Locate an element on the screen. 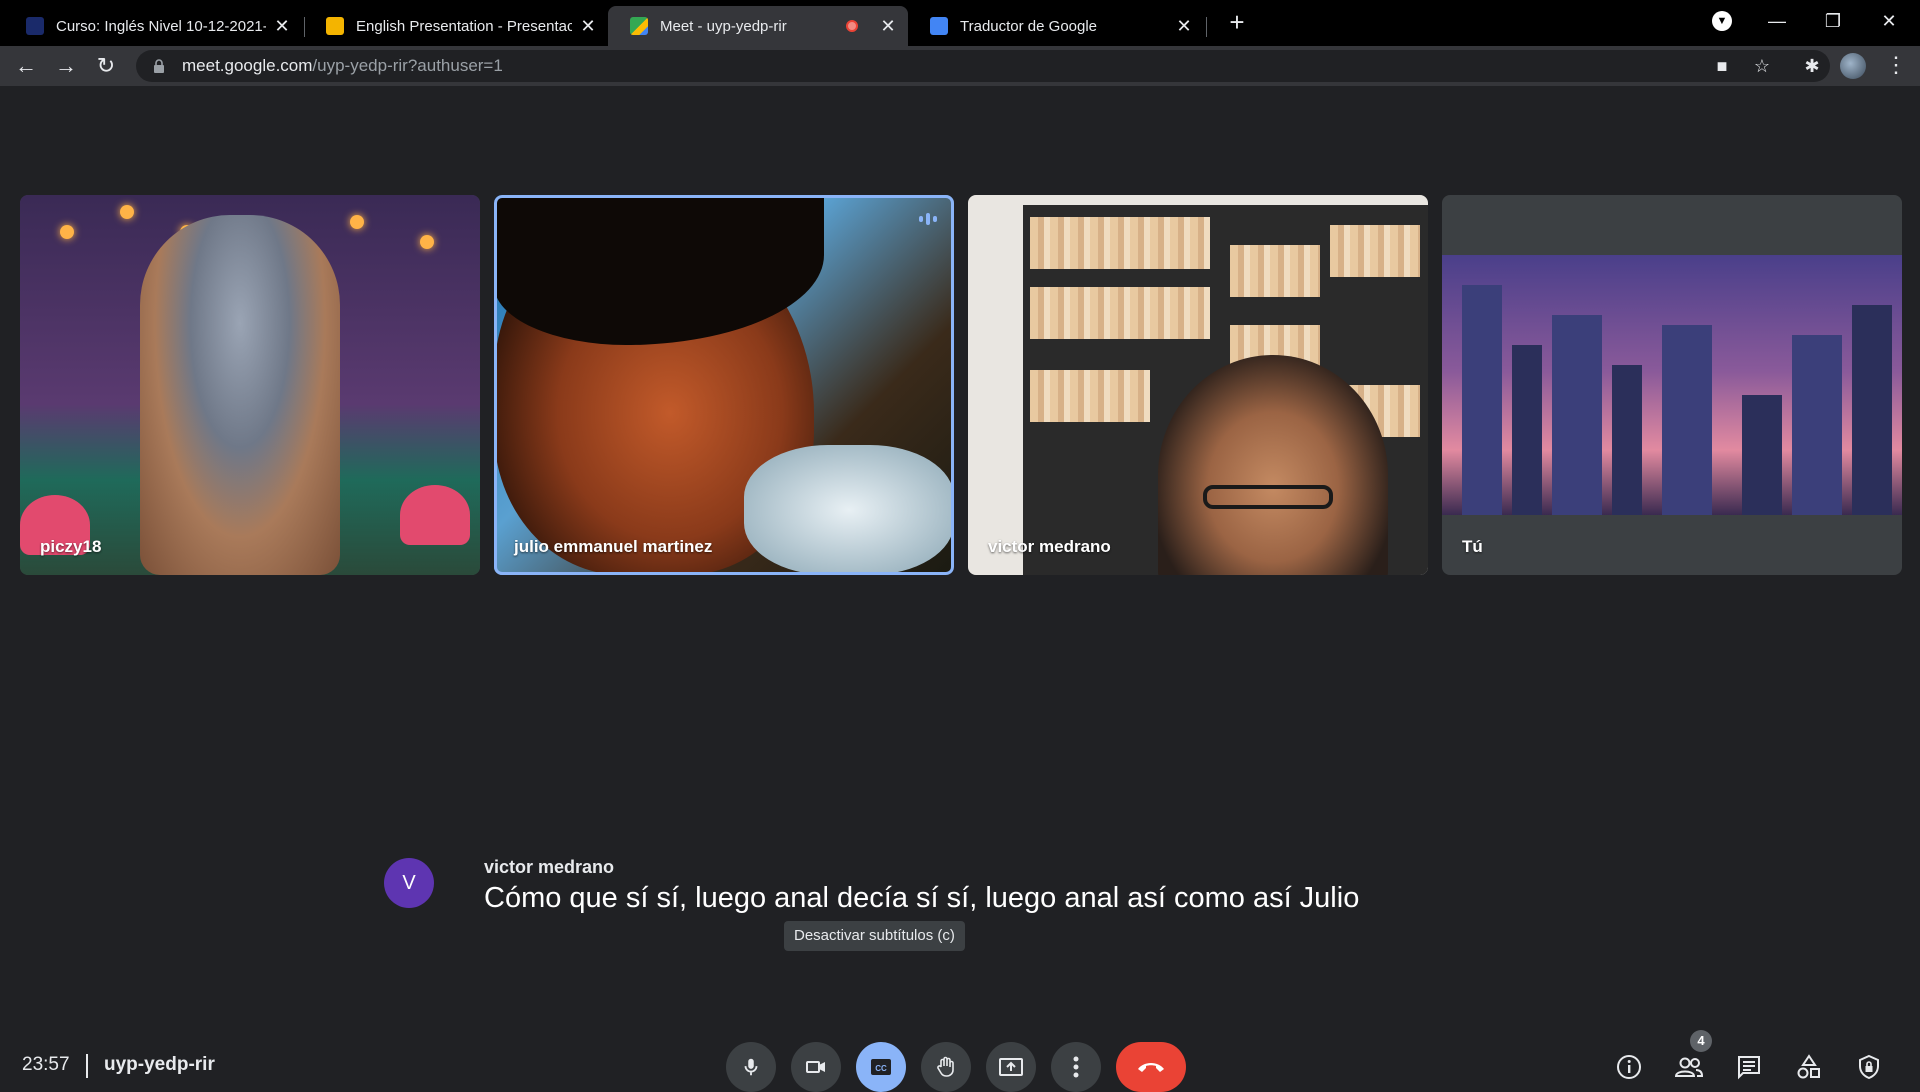 Image resolution: width=1920 pixels, height=1092 pixels. lock-icon is located at coordinates (159, 66).